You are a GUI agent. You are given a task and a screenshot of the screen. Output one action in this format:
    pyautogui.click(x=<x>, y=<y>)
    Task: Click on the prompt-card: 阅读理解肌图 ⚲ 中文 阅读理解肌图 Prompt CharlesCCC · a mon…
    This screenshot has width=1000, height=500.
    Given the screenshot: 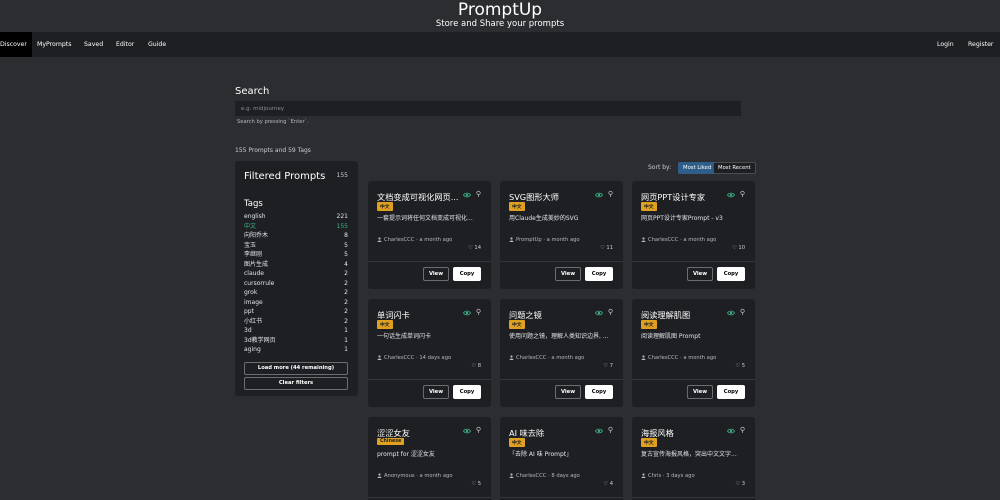 What is the action you would take?
    pyautogui.click(x=693, y=353)
    